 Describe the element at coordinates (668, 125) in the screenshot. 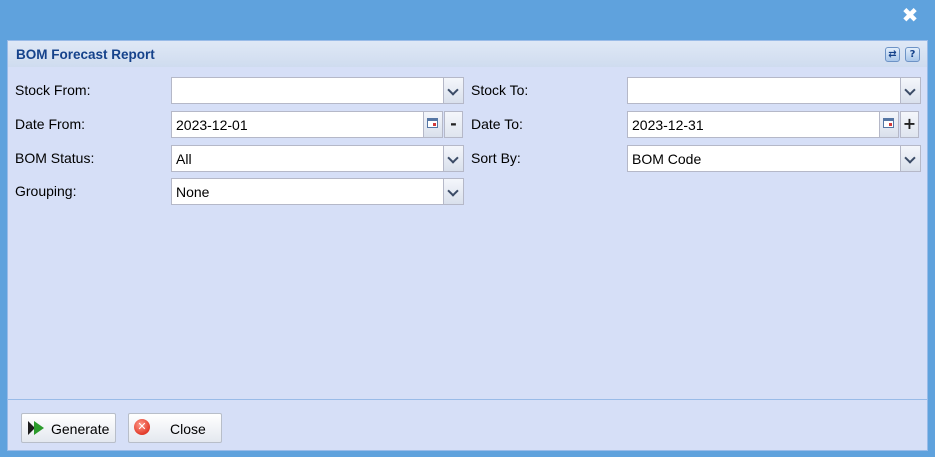

I see `date-to-value: 2023-12-31` at that location.